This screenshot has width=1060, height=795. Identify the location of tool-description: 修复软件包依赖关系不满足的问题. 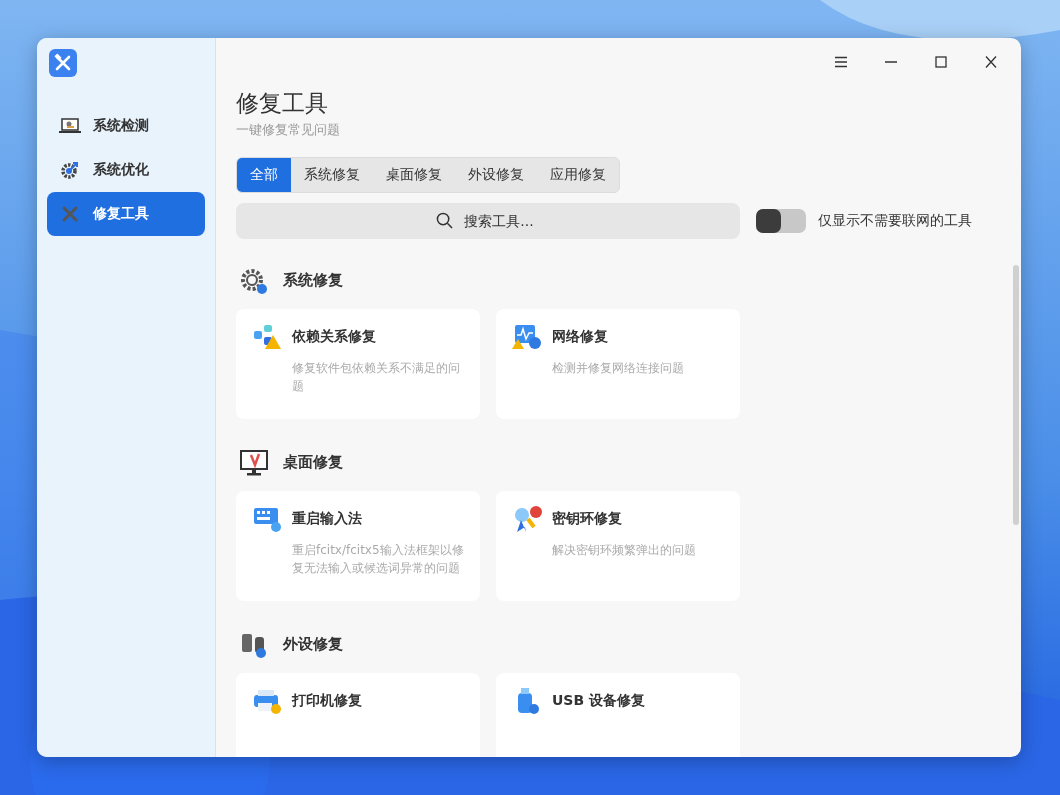
(376, 377).